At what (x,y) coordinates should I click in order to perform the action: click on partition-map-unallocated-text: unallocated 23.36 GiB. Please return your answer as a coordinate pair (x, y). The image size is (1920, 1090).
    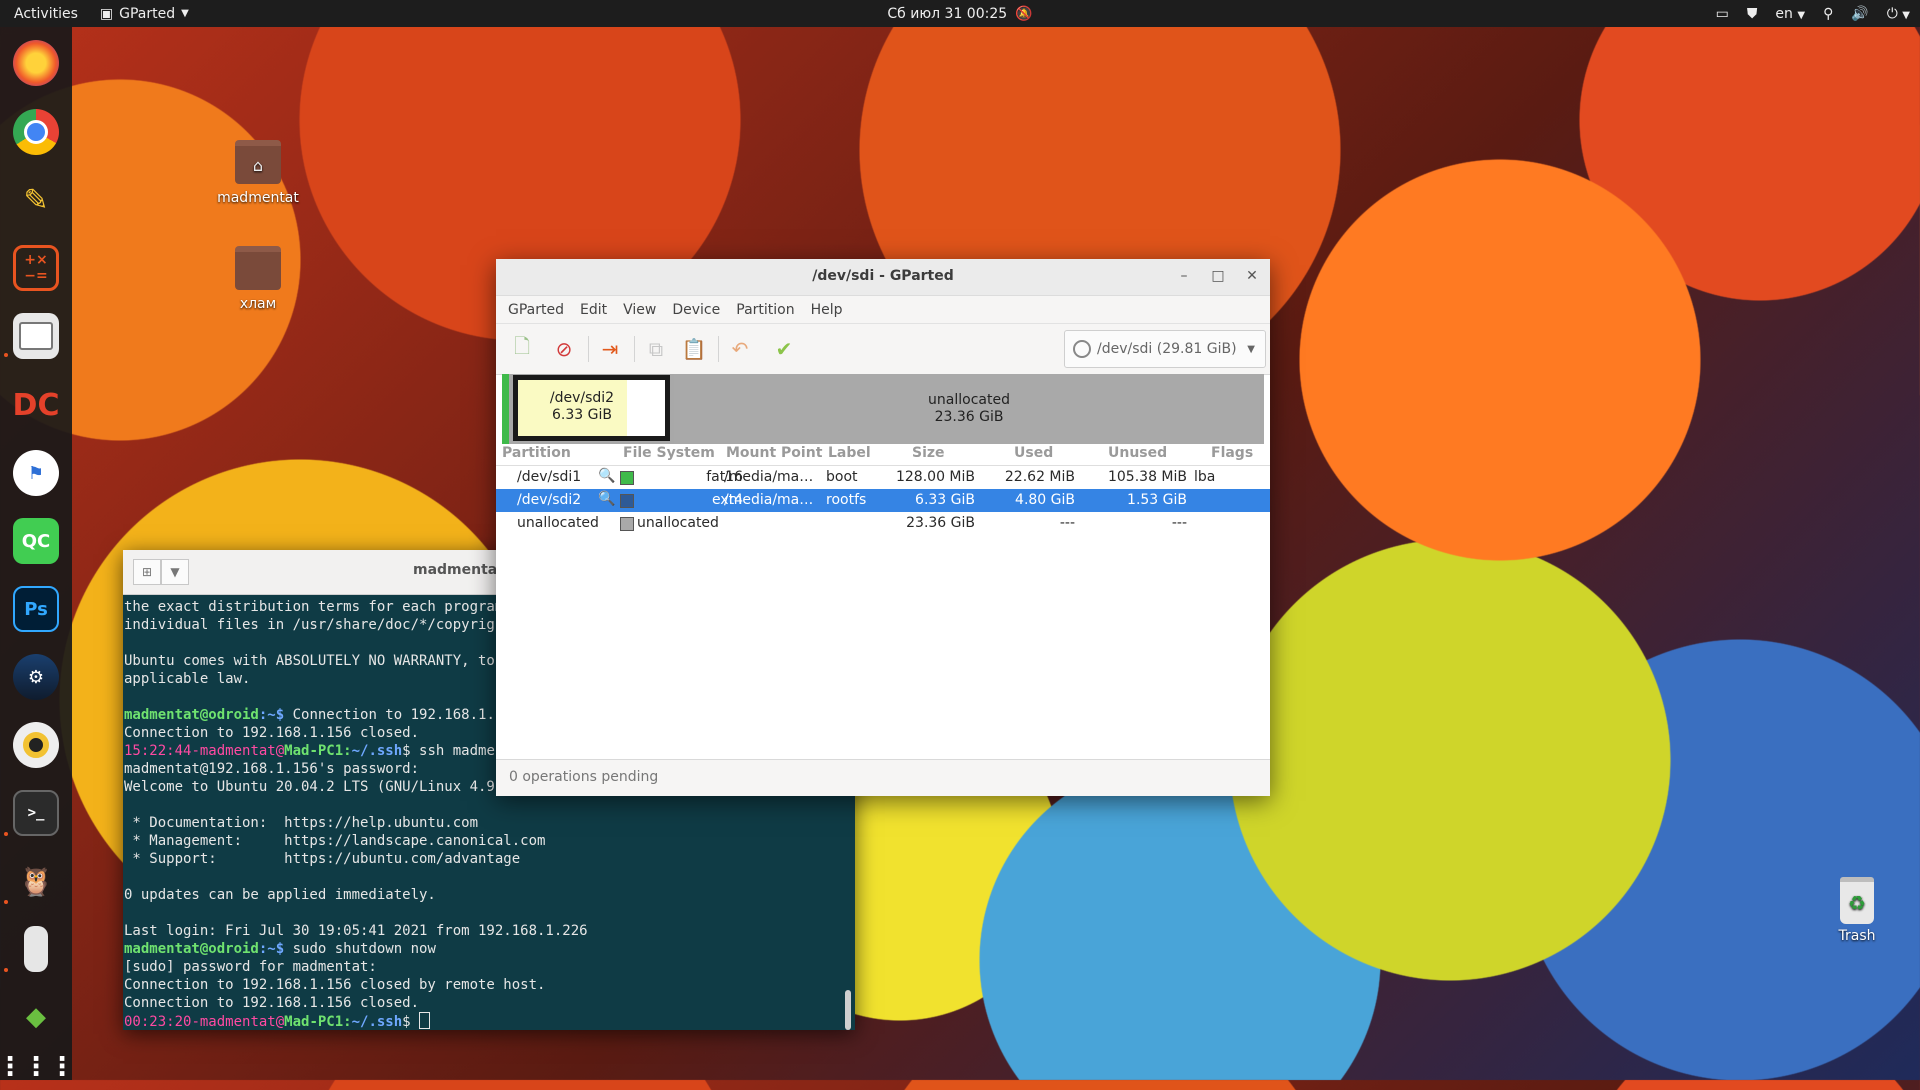
    Looking at the image, I should click on (969, 409).